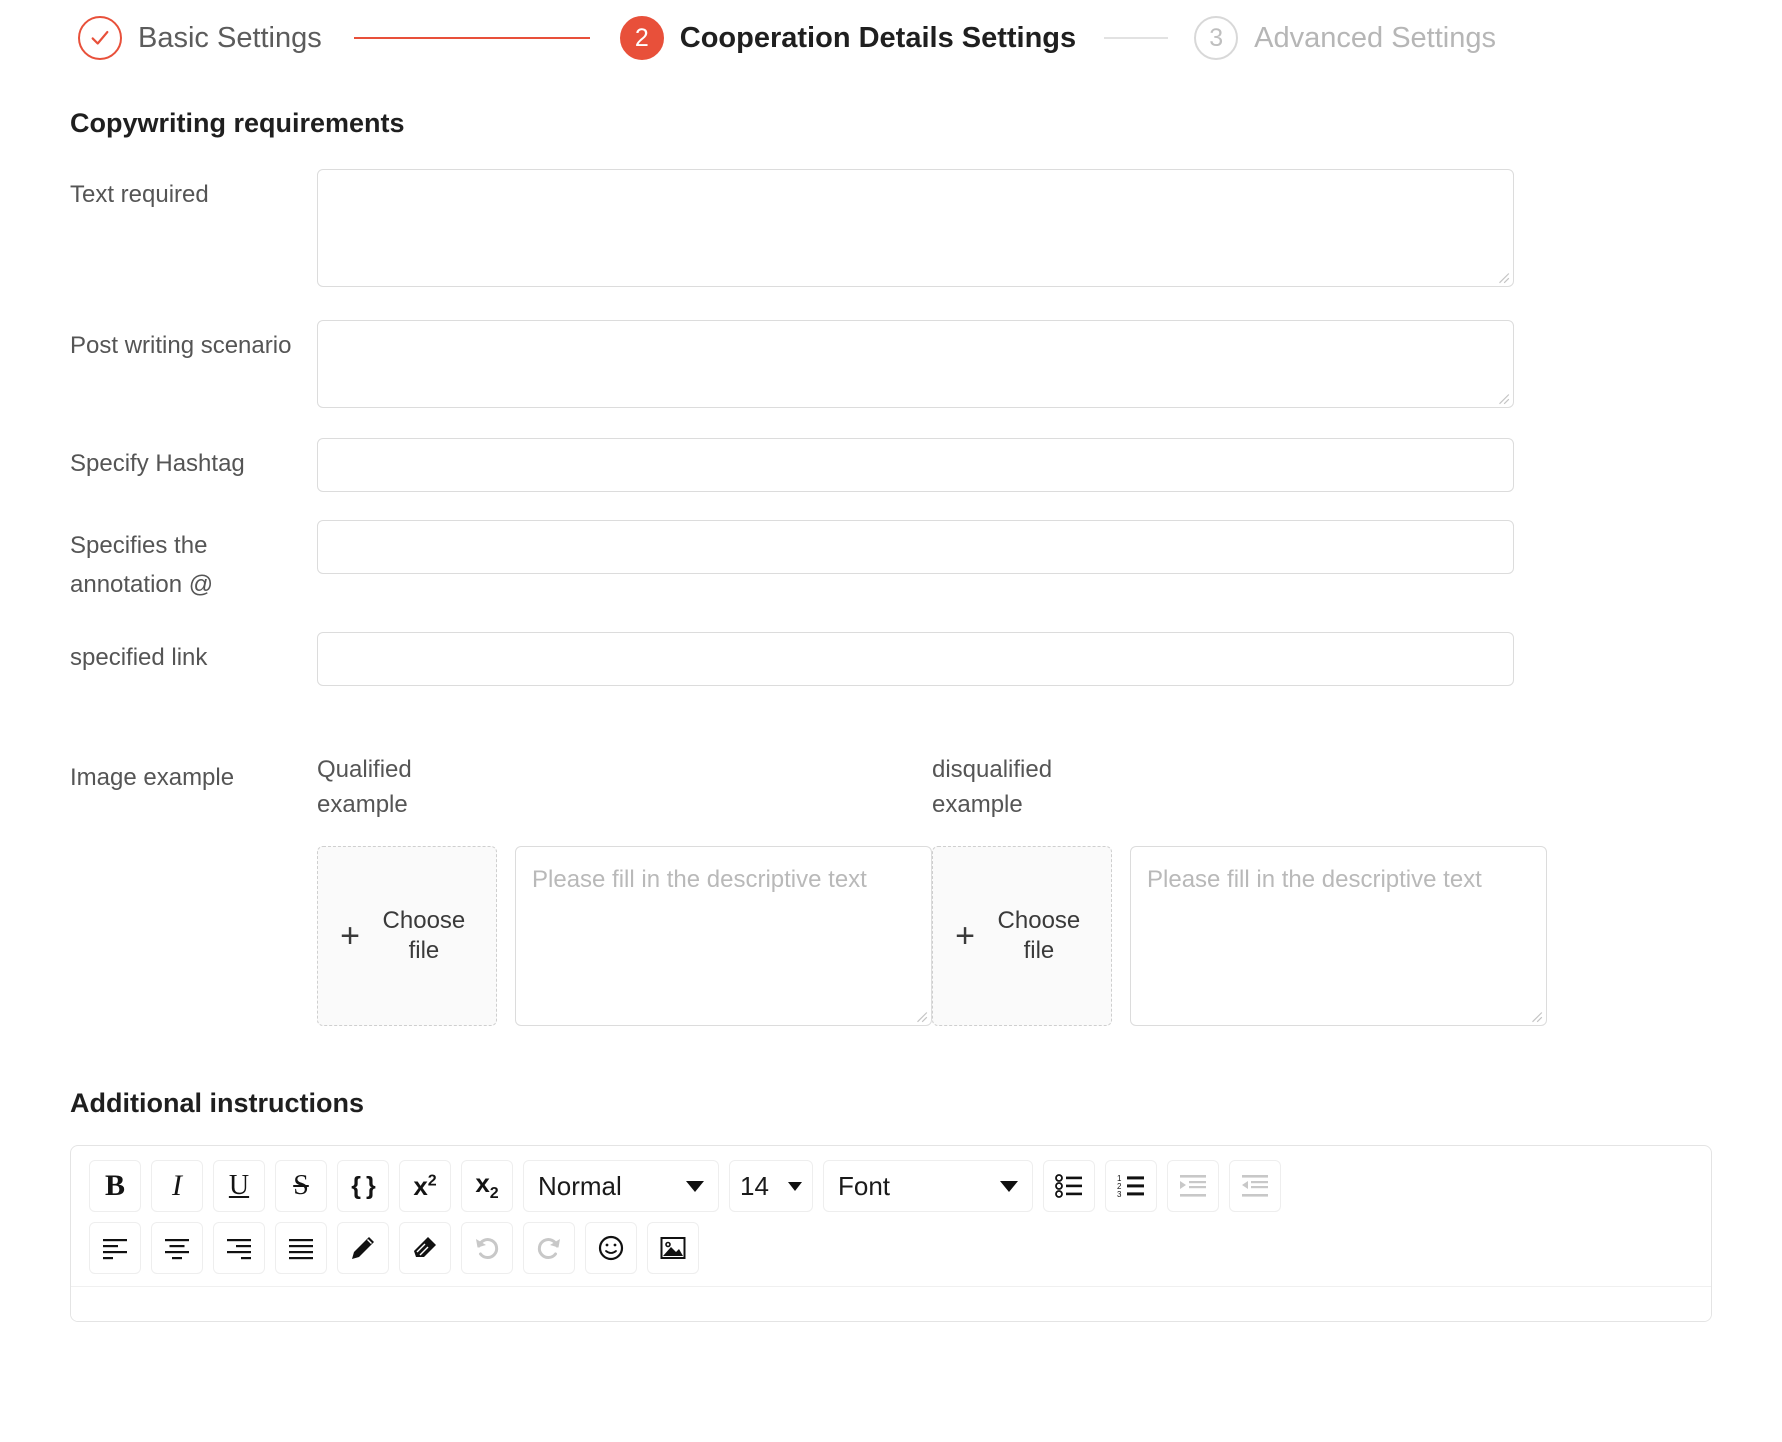 The image size is (1782, 1442). What do you see at coordinates (424, 935) in the screenshot?
I see `qualified-choose-file-label: Choose file` at bounding box center [424, 935].